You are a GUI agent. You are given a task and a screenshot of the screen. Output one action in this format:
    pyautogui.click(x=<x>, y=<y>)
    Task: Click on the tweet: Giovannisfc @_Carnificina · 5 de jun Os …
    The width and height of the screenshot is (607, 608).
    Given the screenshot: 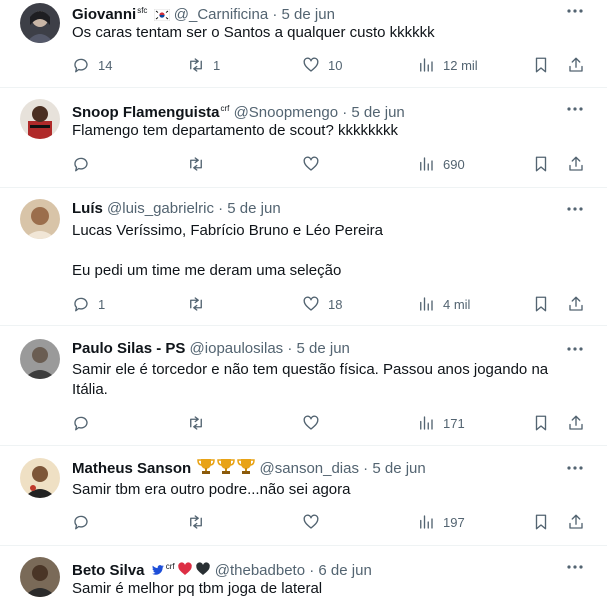 What is the action you would take?
    pyautogui.click(x=303, y=44)
    